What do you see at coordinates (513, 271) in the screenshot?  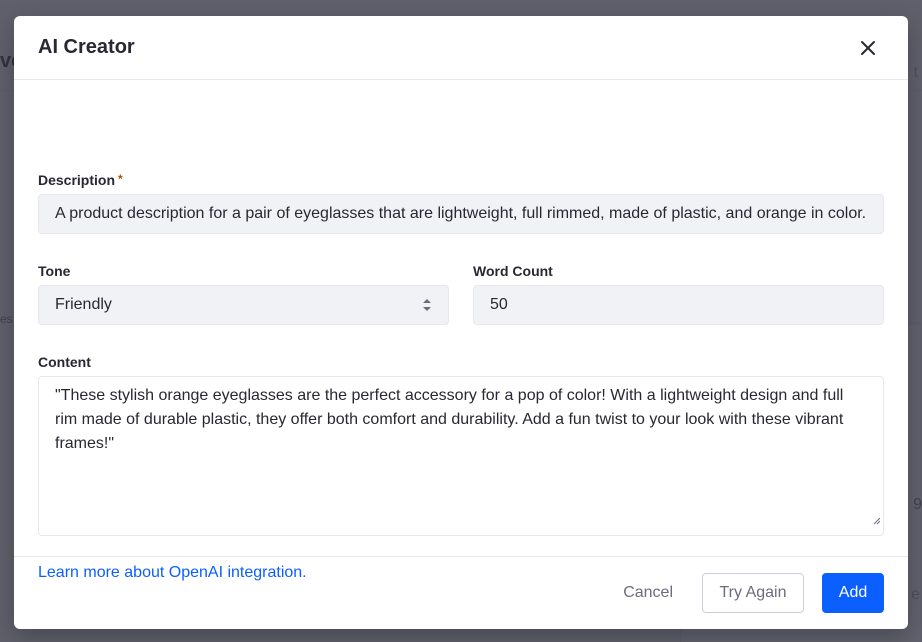 I see `word-count-label: Word Count` at bounding box center [513, 271].